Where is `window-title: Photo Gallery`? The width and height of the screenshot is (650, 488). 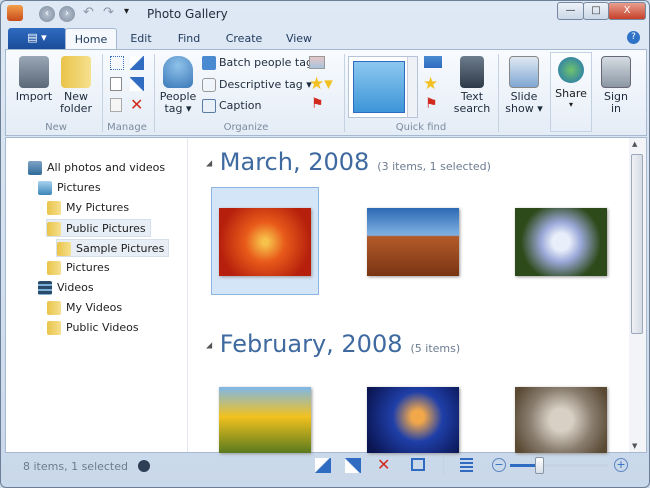 window-title: Photo Gallery is located at coordinates (187, 14).